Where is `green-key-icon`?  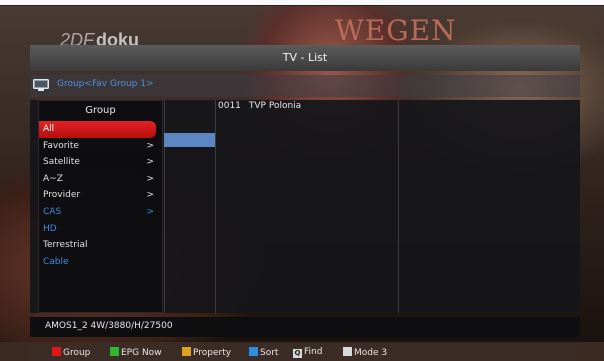 green-key-icon is located at coordinates (114, 351).